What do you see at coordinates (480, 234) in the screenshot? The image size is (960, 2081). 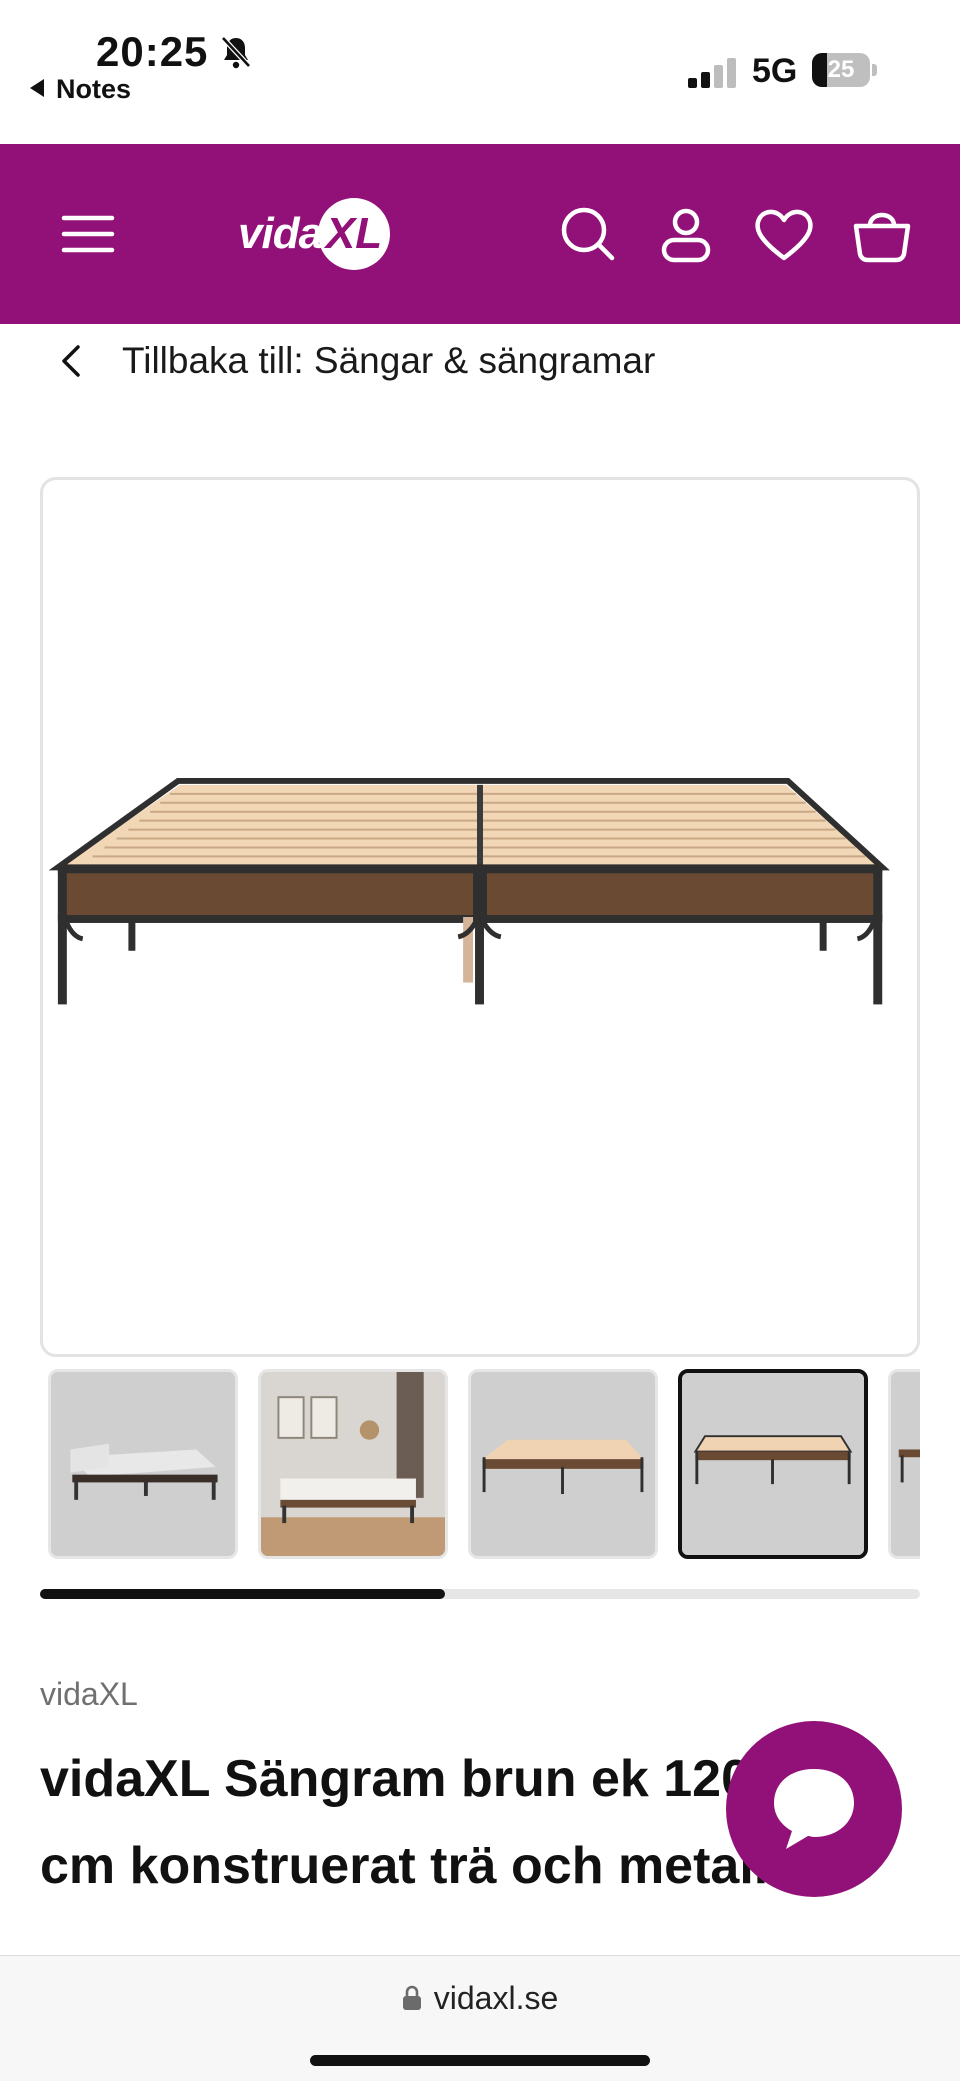 I see `site-header: vida XL` at bounding box center [480, 234].